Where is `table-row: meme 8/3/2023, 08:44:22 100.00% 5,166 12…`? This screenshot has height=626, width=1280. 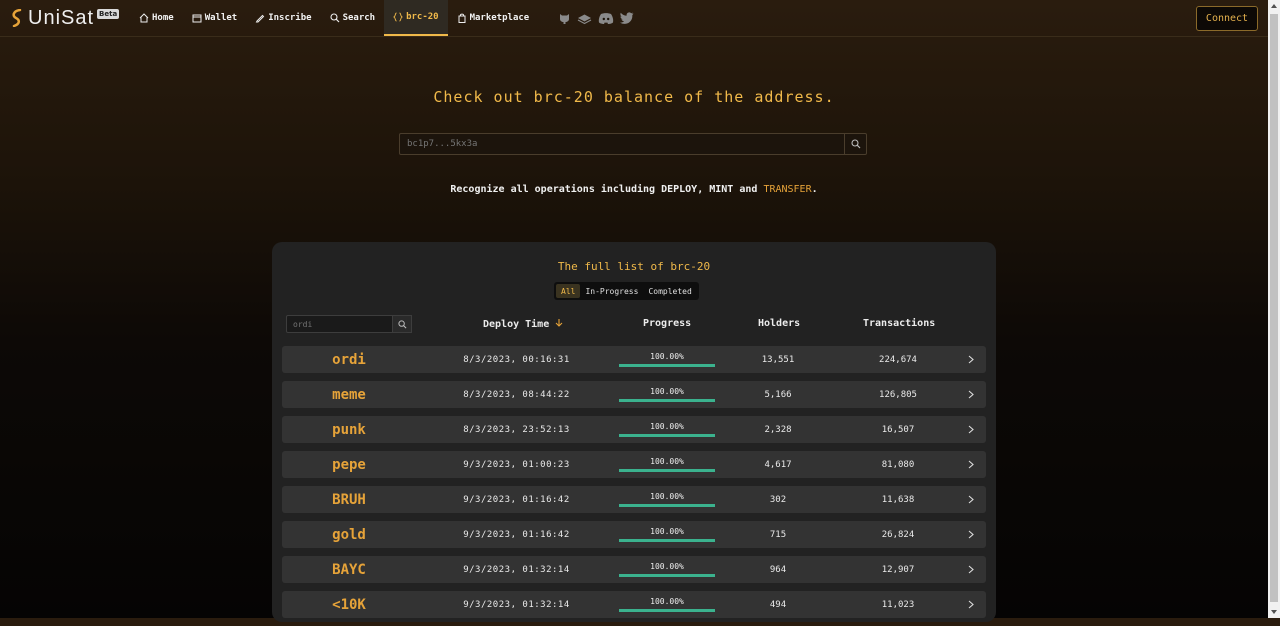 table-row: meme 8/3/2023, 08:44:22 100.00% 5,166 12… is located at coordinates (634, 394).